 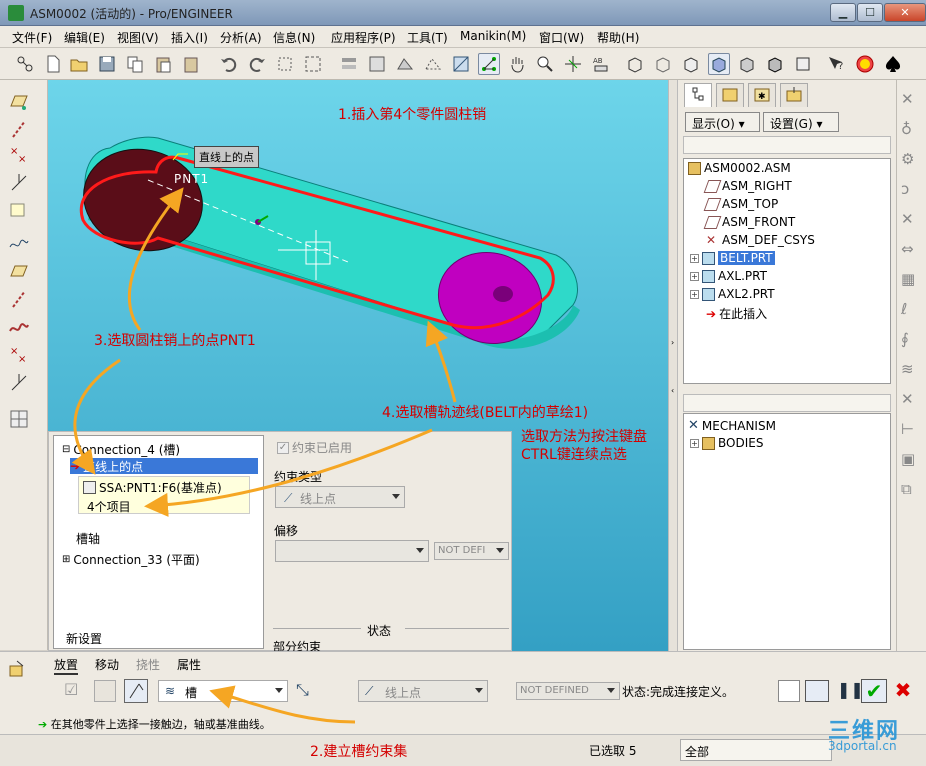 I want to click on menu-edit: 编辑(E), so click(x=84, y=37).